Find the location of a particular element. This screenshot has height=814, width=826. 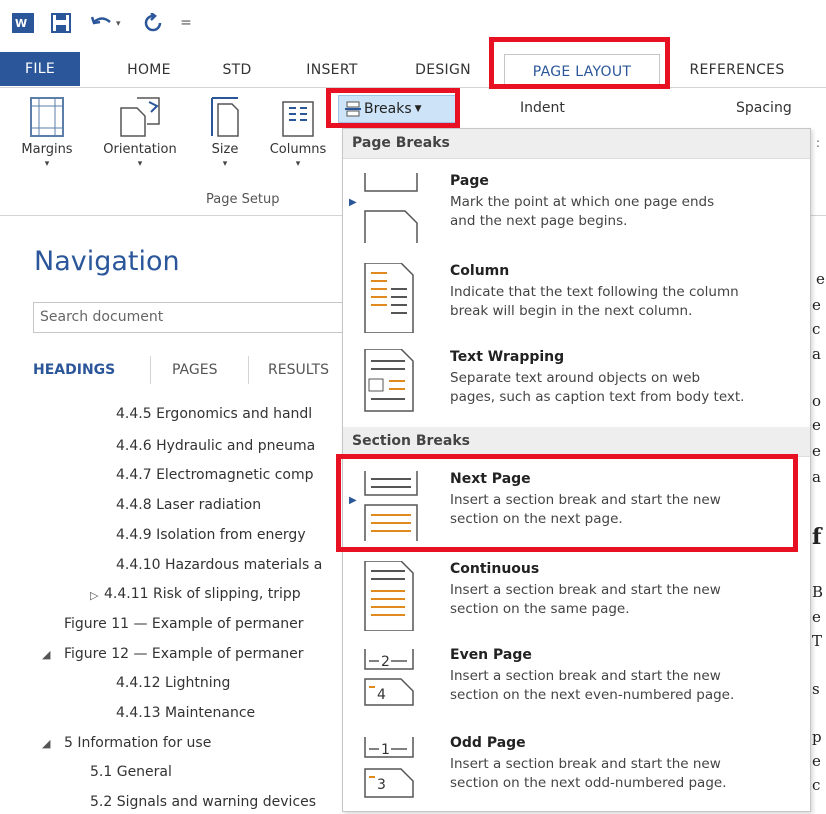

customize-qat-icon: = is located at coordinates (186, 23).